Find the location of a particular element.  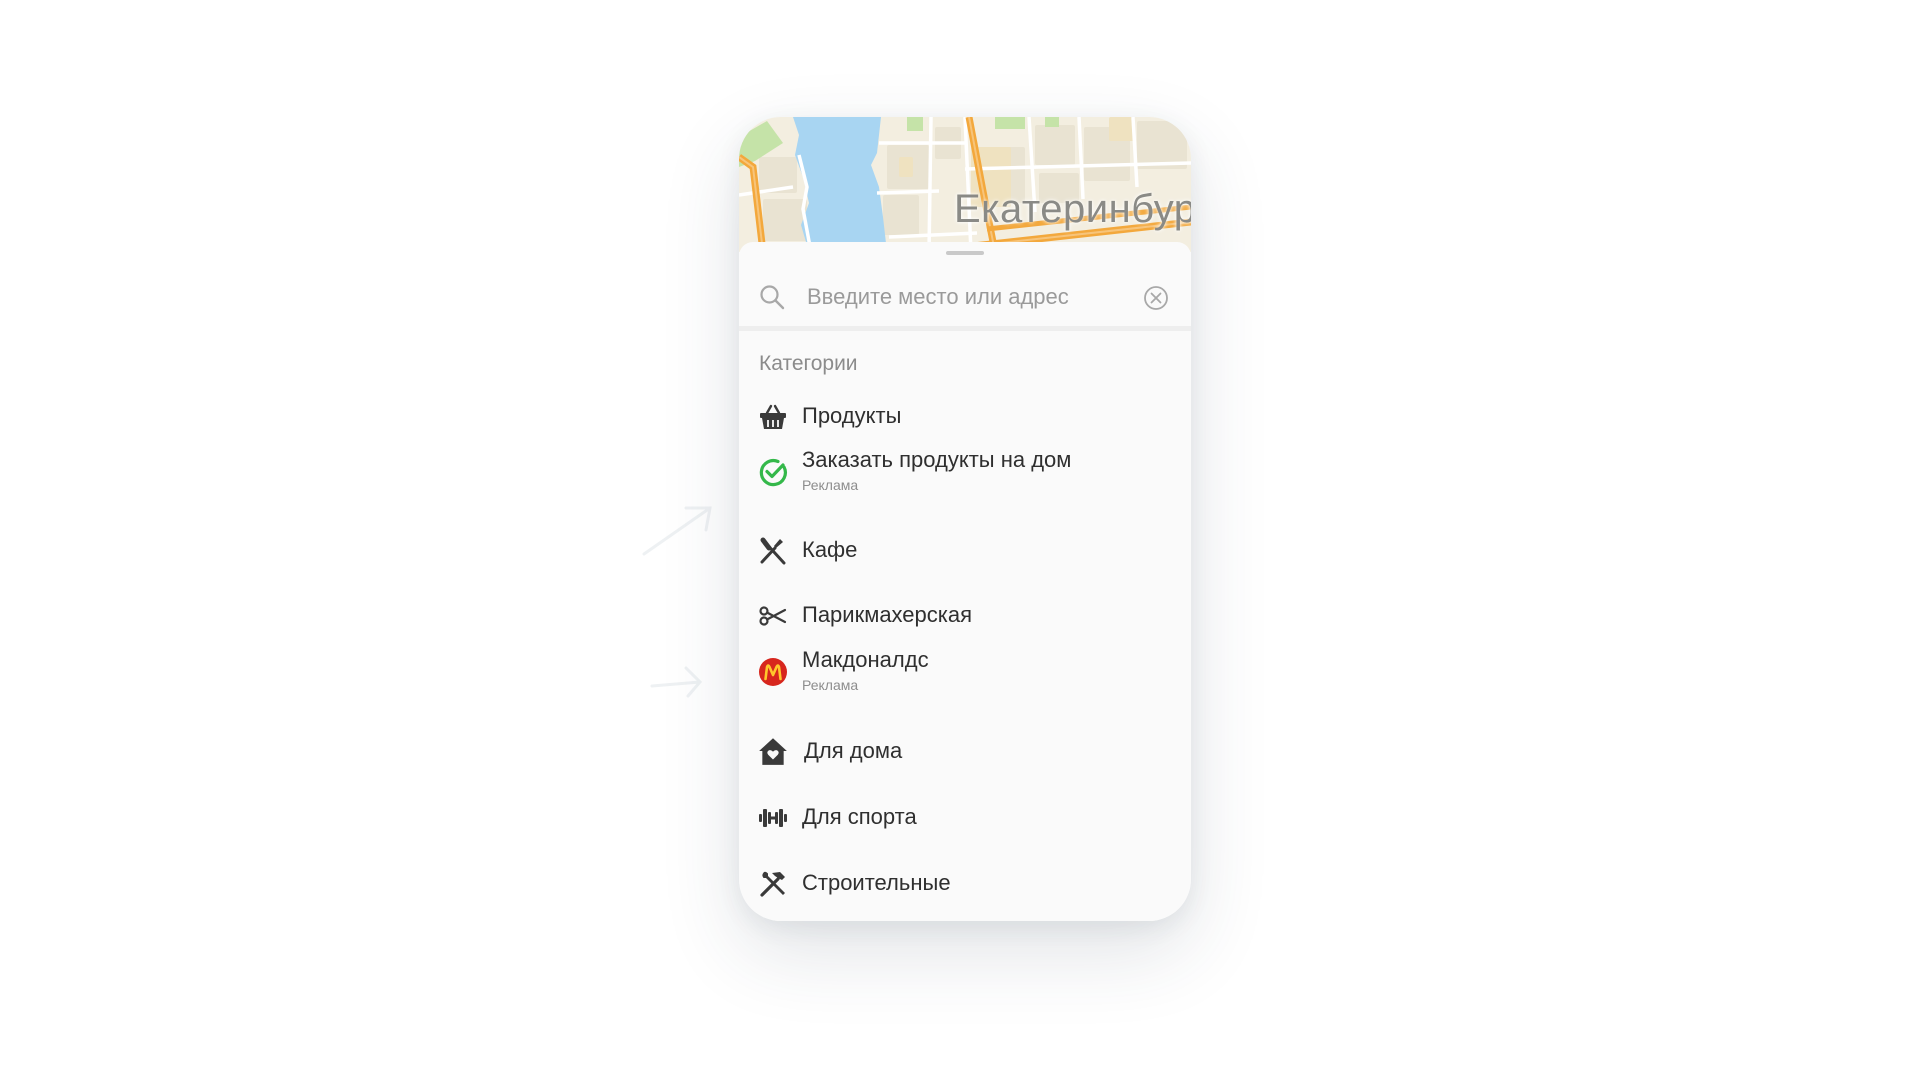

category-item-products: Продукты is located at coordinates (965, 416).